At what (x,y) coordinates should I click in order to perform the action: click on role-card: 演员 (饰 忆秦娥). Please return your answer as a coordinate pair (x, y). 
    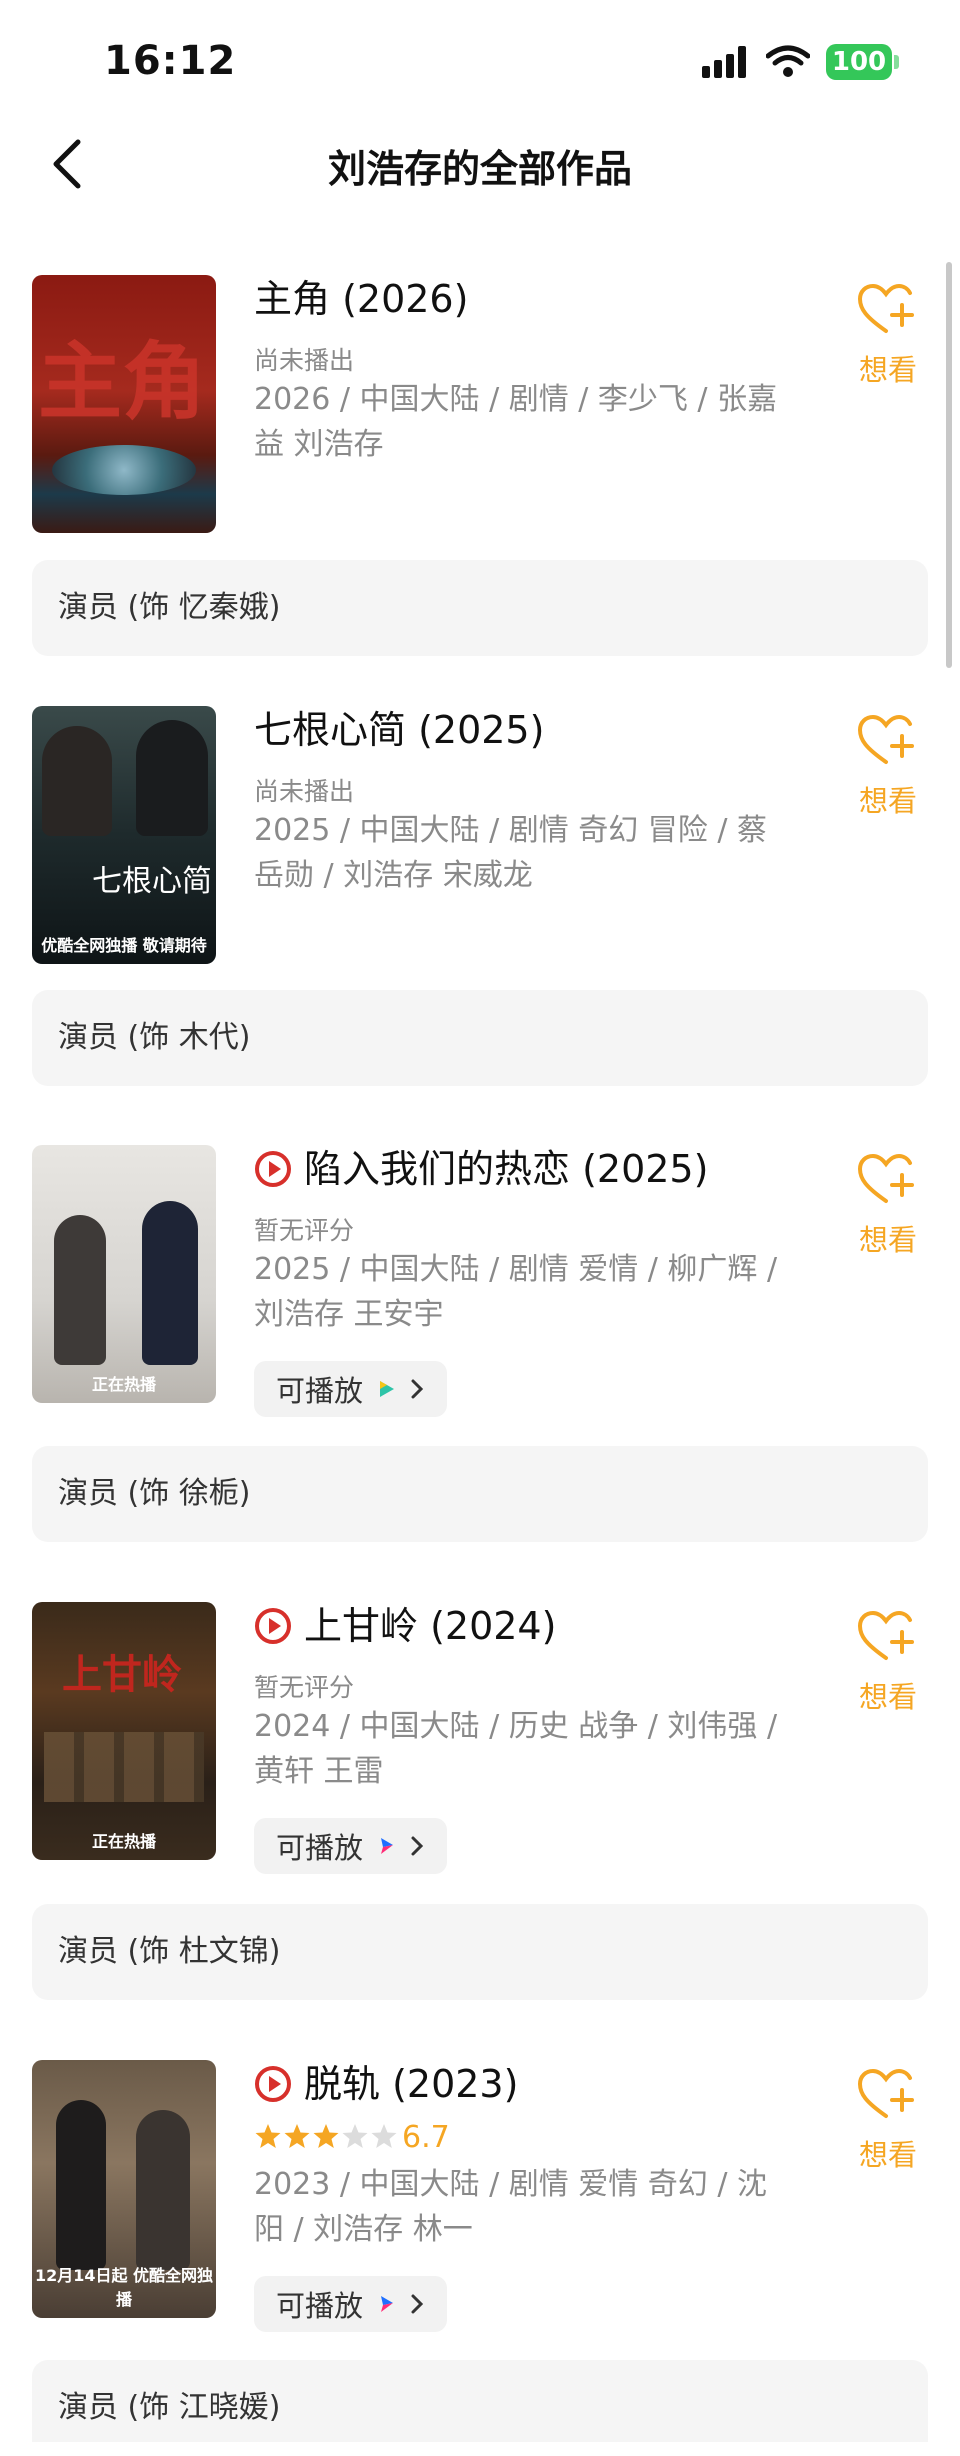
    Looking at the image, I should click on (480, 608).